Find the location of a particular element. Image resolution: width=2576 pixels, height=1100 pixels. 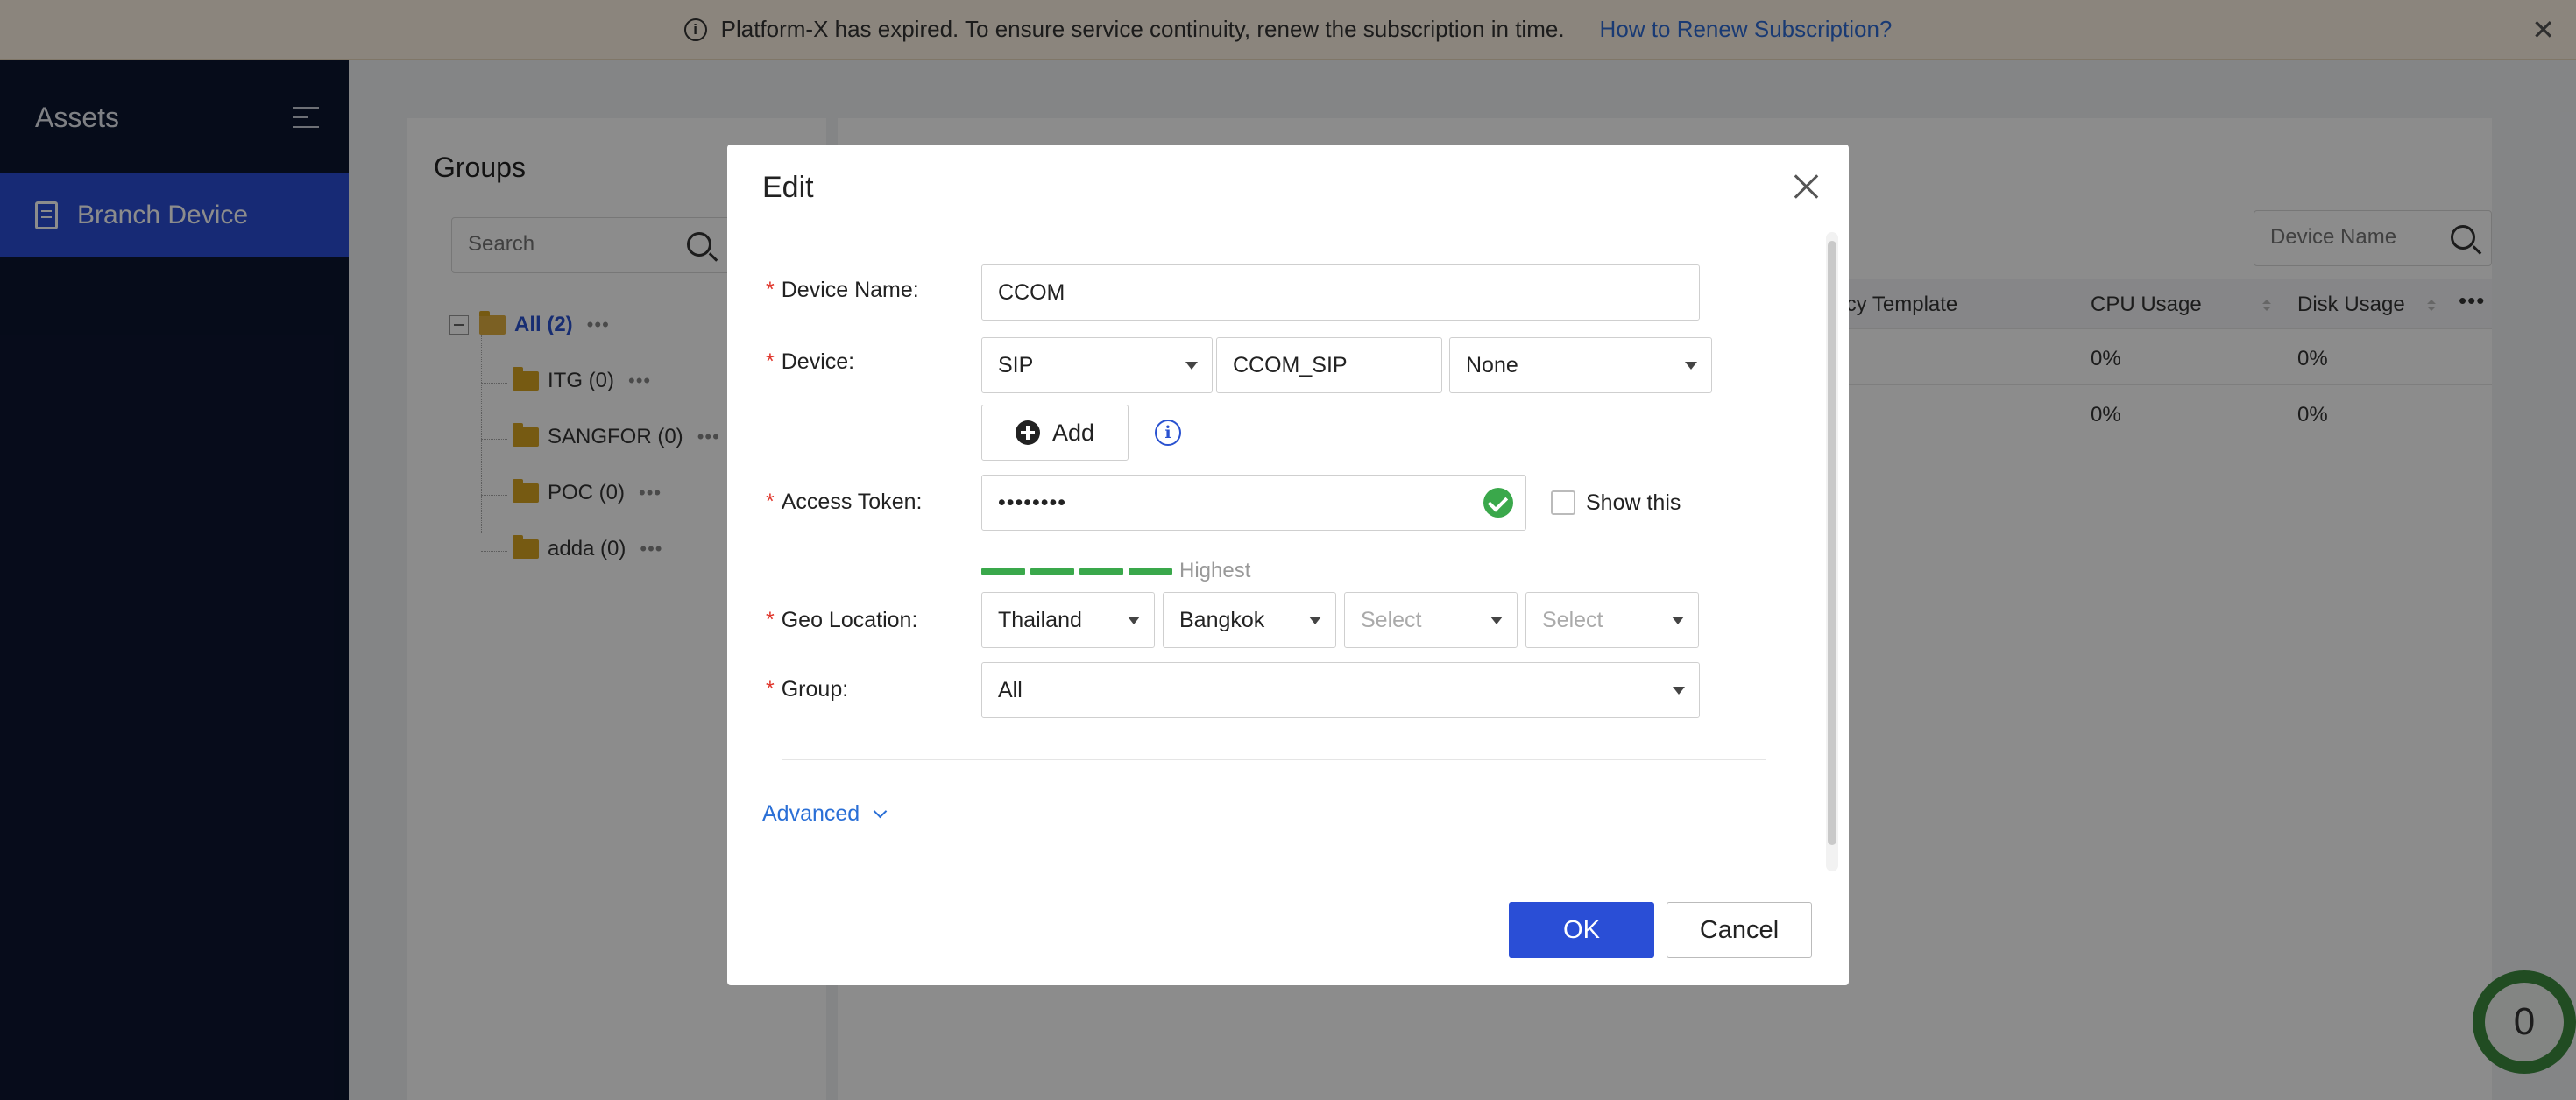

dialog-scrollbar is located at coordinates (1832, 551).